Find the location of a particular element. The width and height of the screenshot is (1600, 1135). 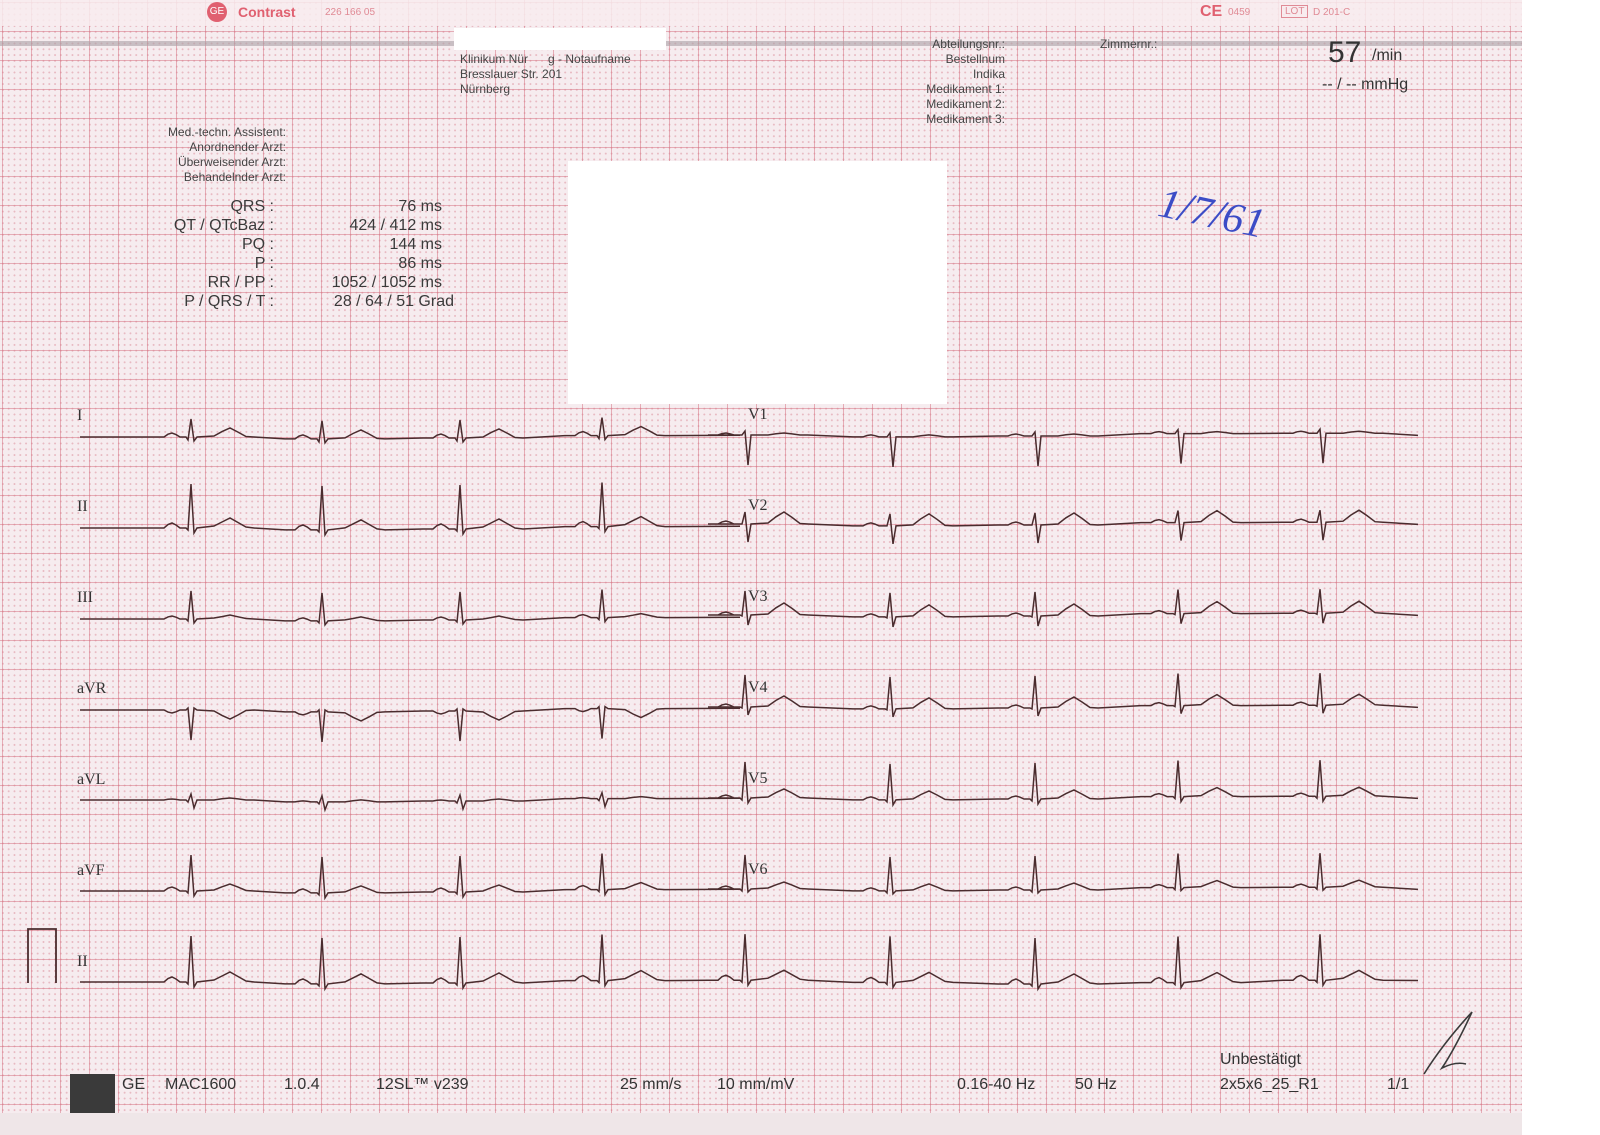

trace-lead-III is located at coordinates (410, 608).